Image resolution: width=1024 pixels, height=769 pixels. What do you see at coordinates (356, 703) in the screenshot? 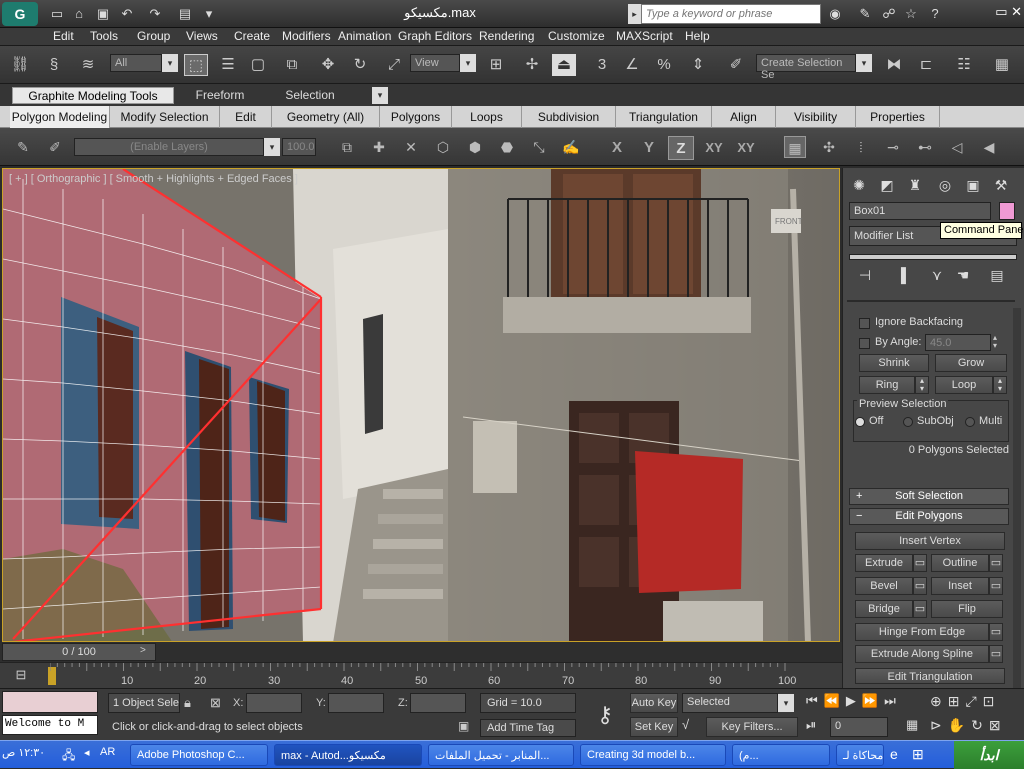
I see `y-coord-field` at bounding box center [356, 703].